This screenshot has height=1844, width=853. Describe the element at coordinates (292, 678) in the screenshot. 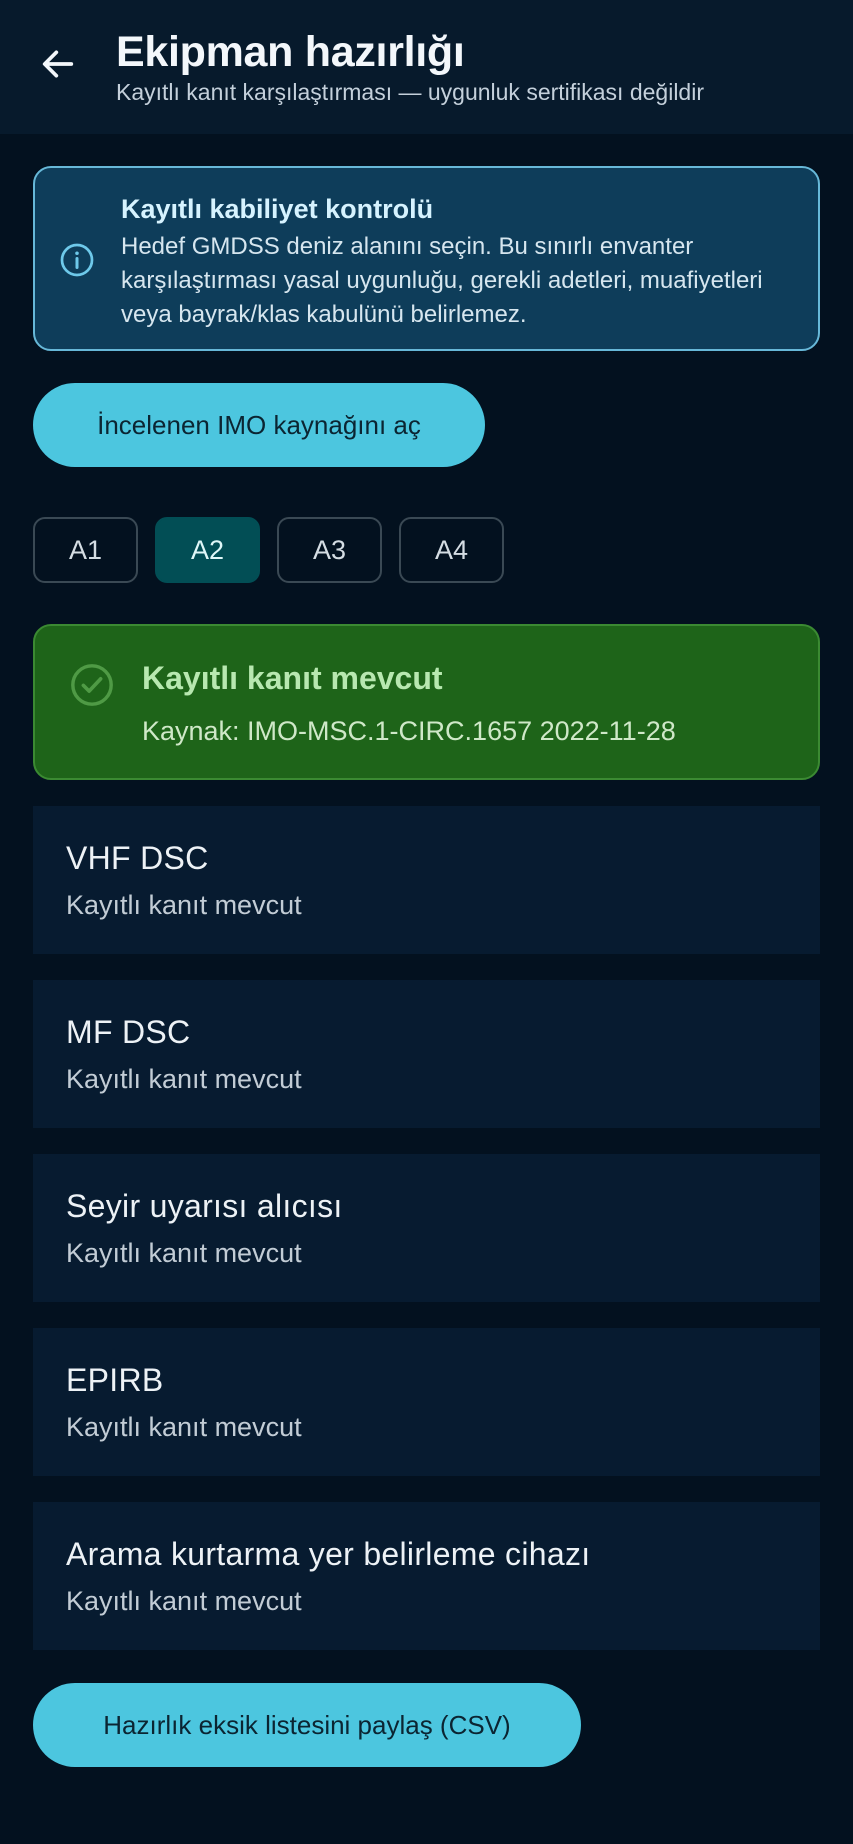

I see `status-title: Kayıtlı kanıt mevcut` at that location.